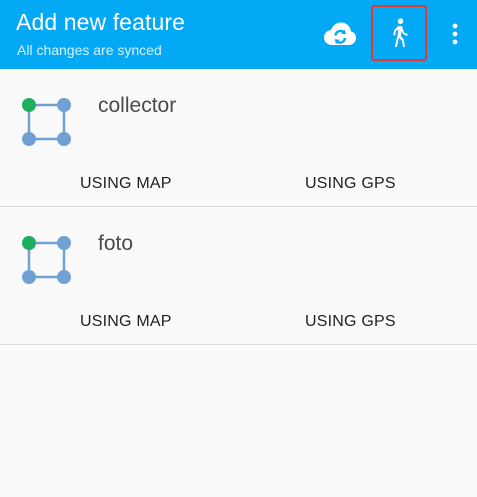 The width and height of the screenshot is (477, 497). Describe the element at coordinates (89, 50) in the screenshot. I see `sync-status: All changes are synced` at that location.